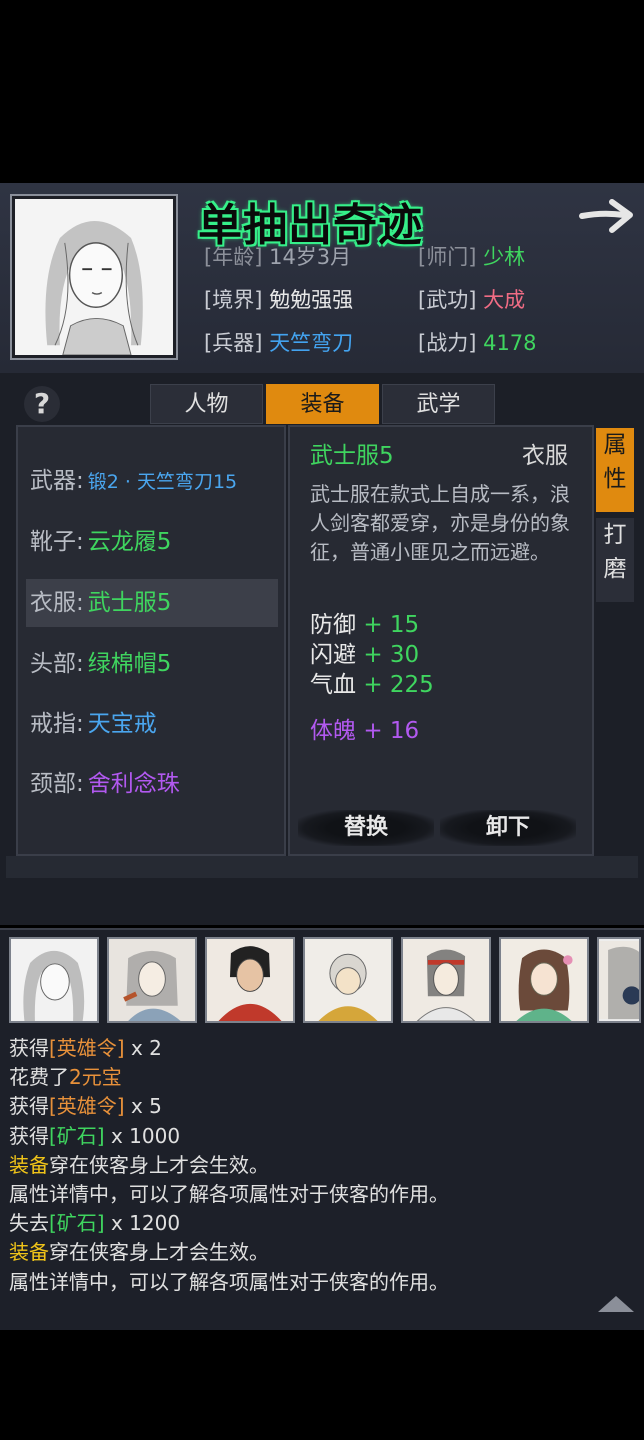 This screenshot has height=1440, width=644. I want to click on slot-label: 头部:, so click(57, 664).